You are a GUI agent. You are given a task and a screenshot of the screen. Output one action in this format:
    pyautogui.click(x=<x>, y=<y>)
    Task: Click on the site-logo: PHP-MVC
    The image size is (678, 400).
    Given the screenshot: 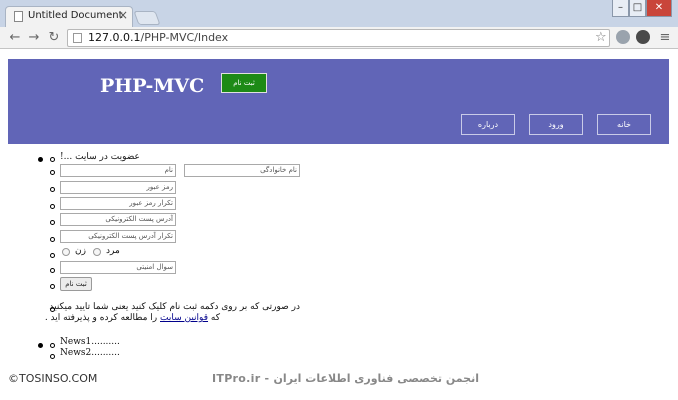 What is the action you would take?
    pyautogui.click(x=152, y=86)
    